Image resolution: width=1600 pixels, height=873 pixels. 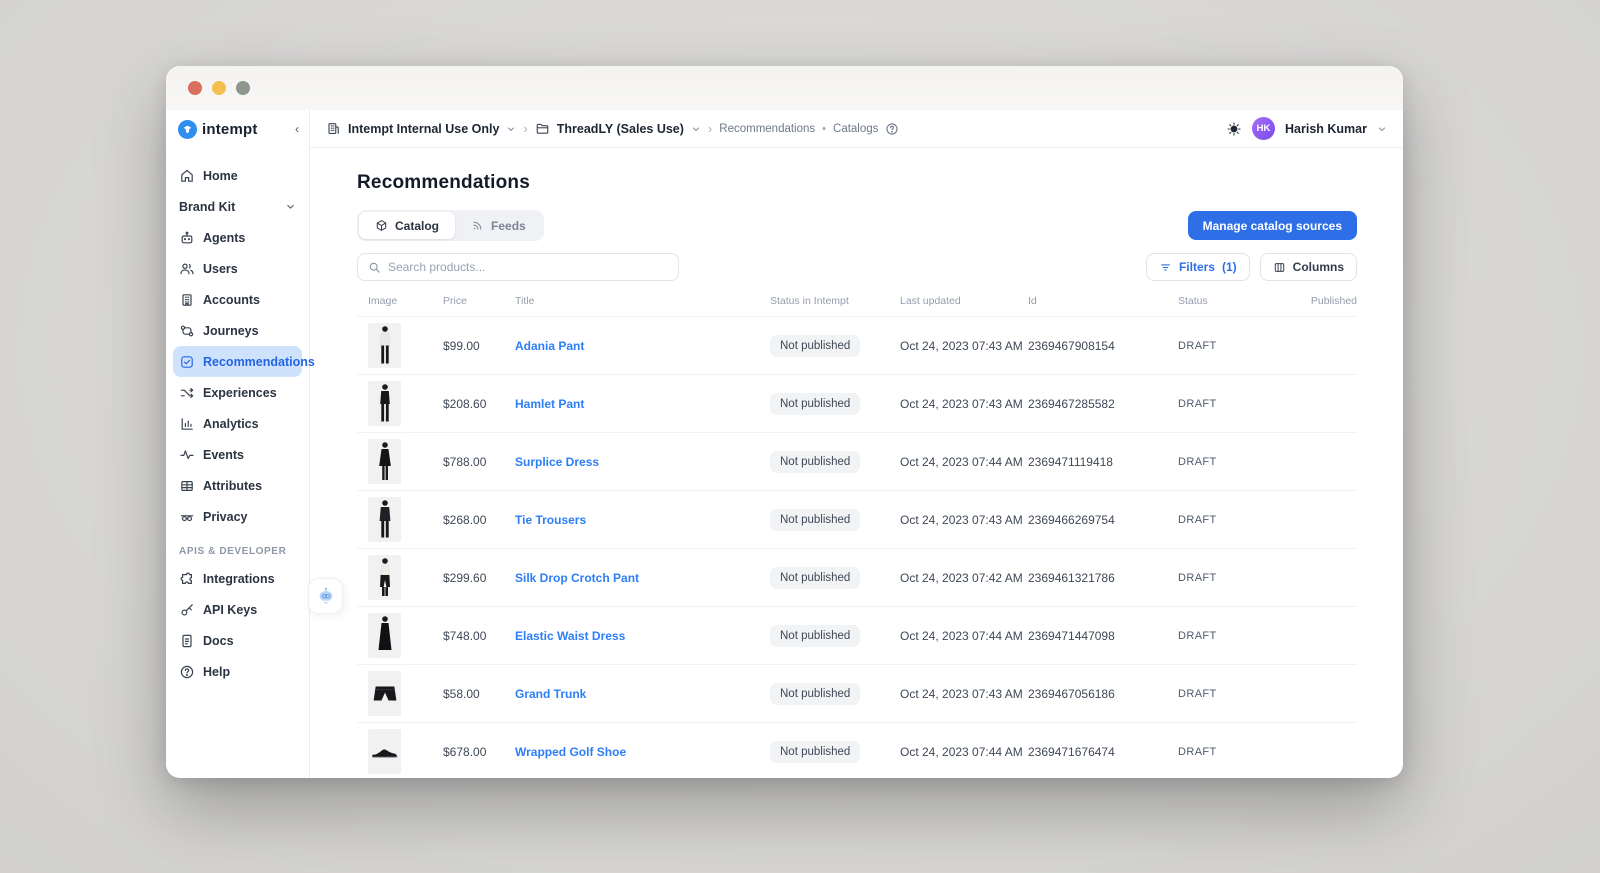 I want to click on col-header-published: Published, so click(x=1333, y=301).